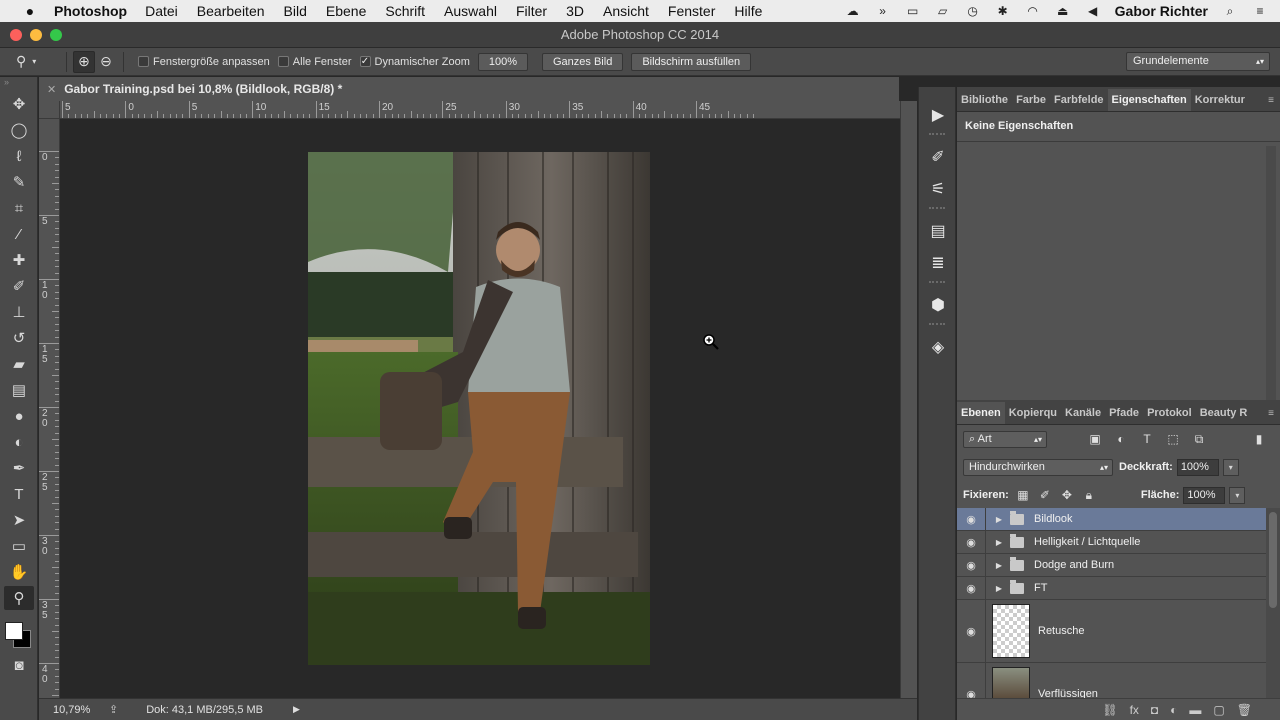  Describe the element at coordinates (204, 62) in the screenshot. I see `fit-window-checkbox: Fenstergröße anpassen` at that location.